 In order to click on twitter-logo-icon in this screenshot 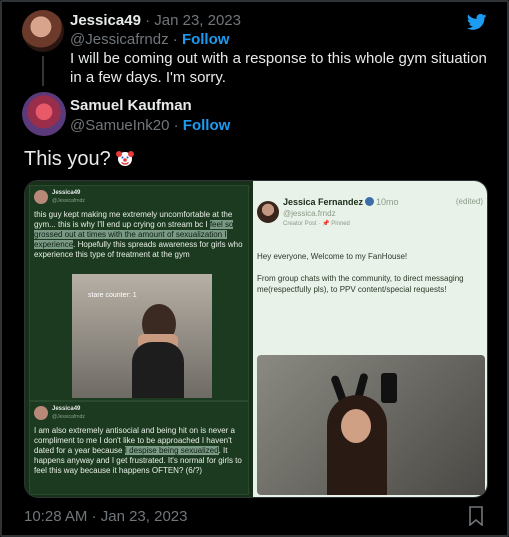, I will do `click(477, 22)`.